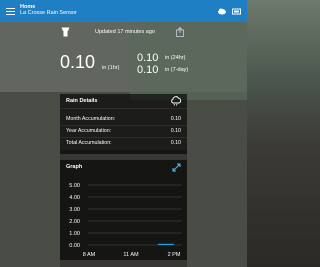  I want to click on app-bar: Home La Crosse Rain Sensor, so click(123, 11).